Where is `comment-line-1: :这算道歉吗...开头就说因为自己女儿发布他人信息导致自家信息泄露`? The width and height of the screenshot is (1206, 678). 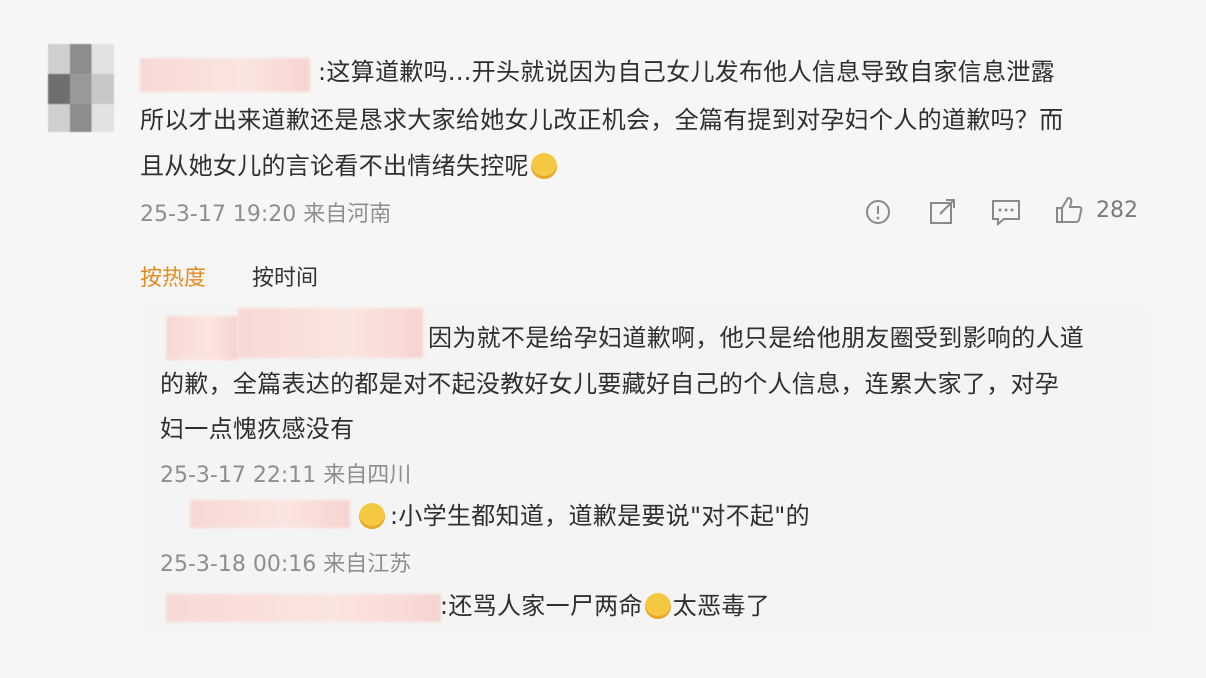
comment-line-1: :这算道歉吗...开头就说因为自己女儿发布他人信息导致自家信息泄露 is located at coordinates (686, 72).